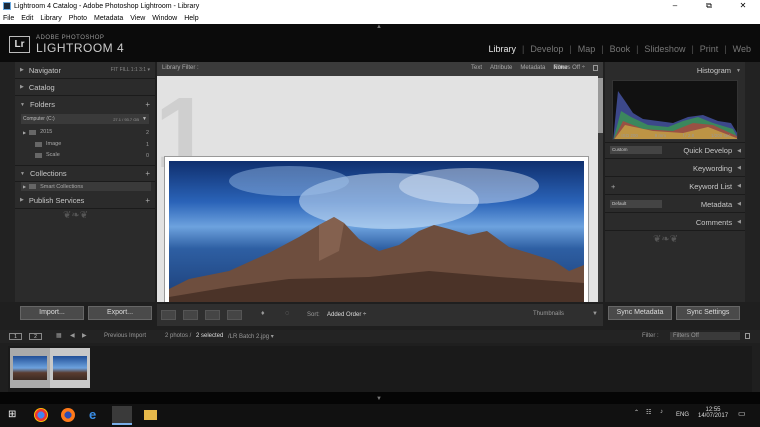 The image size is (760, 427). I want to click on grid-scrollbar, so click(600, 189).